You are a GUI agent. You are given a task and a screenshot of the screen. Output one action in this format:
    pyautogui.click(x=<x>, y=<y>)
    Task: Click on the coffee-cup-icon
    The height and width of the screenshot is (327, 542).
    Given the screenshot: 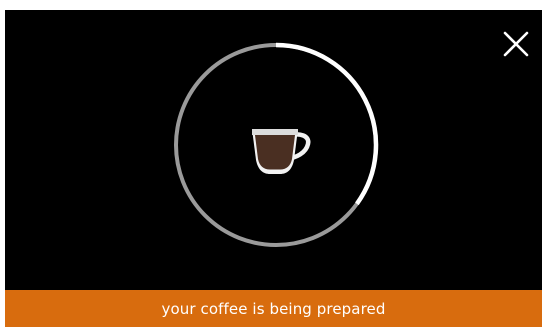 What is the action you would take?
    pyautogui.click(x=281, y=151)
    